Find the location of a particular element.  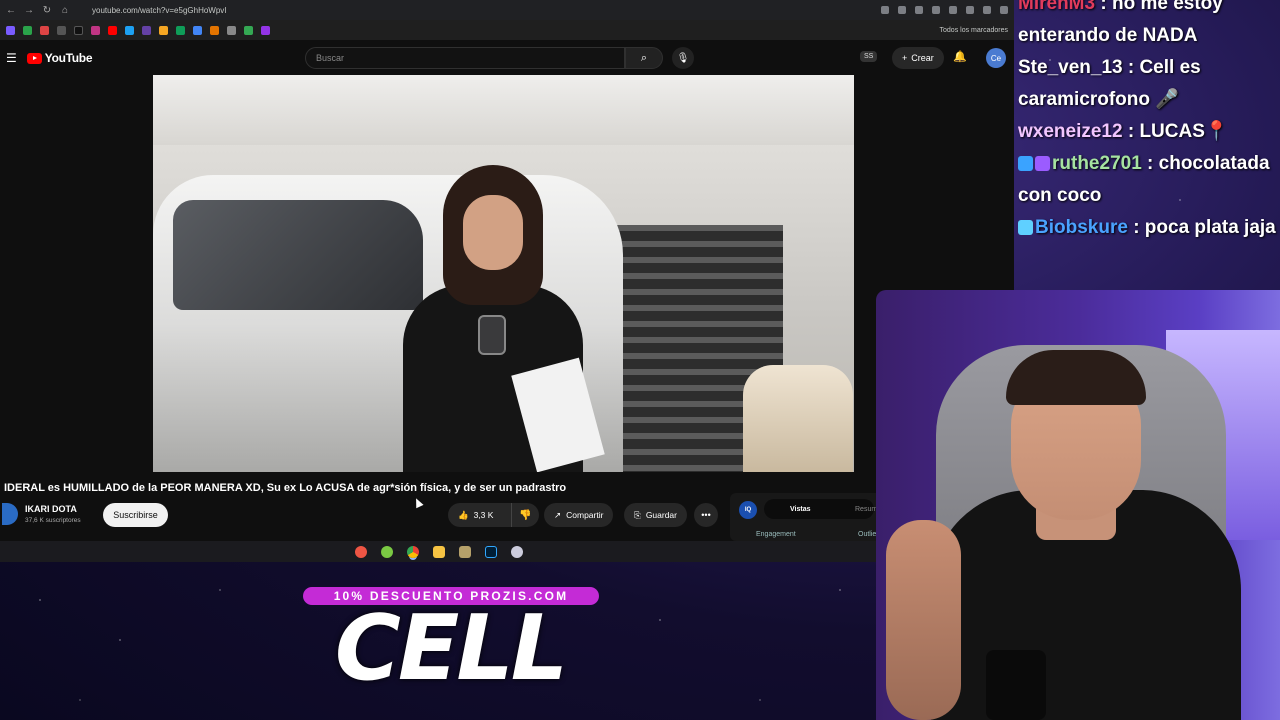

like-button: 👍 3,3 K is located at coordinates (480, 515).